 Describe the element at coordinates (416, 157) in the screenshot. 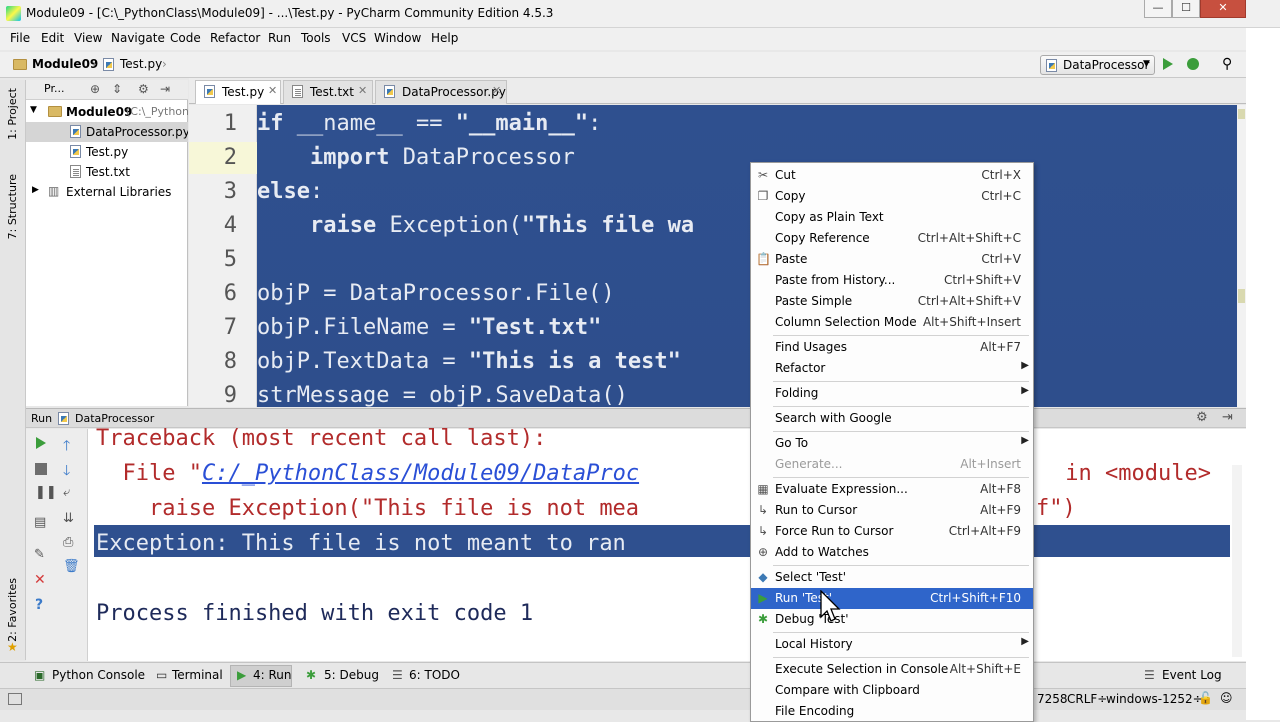

I see `code-line: import DataProcessor` at that location.